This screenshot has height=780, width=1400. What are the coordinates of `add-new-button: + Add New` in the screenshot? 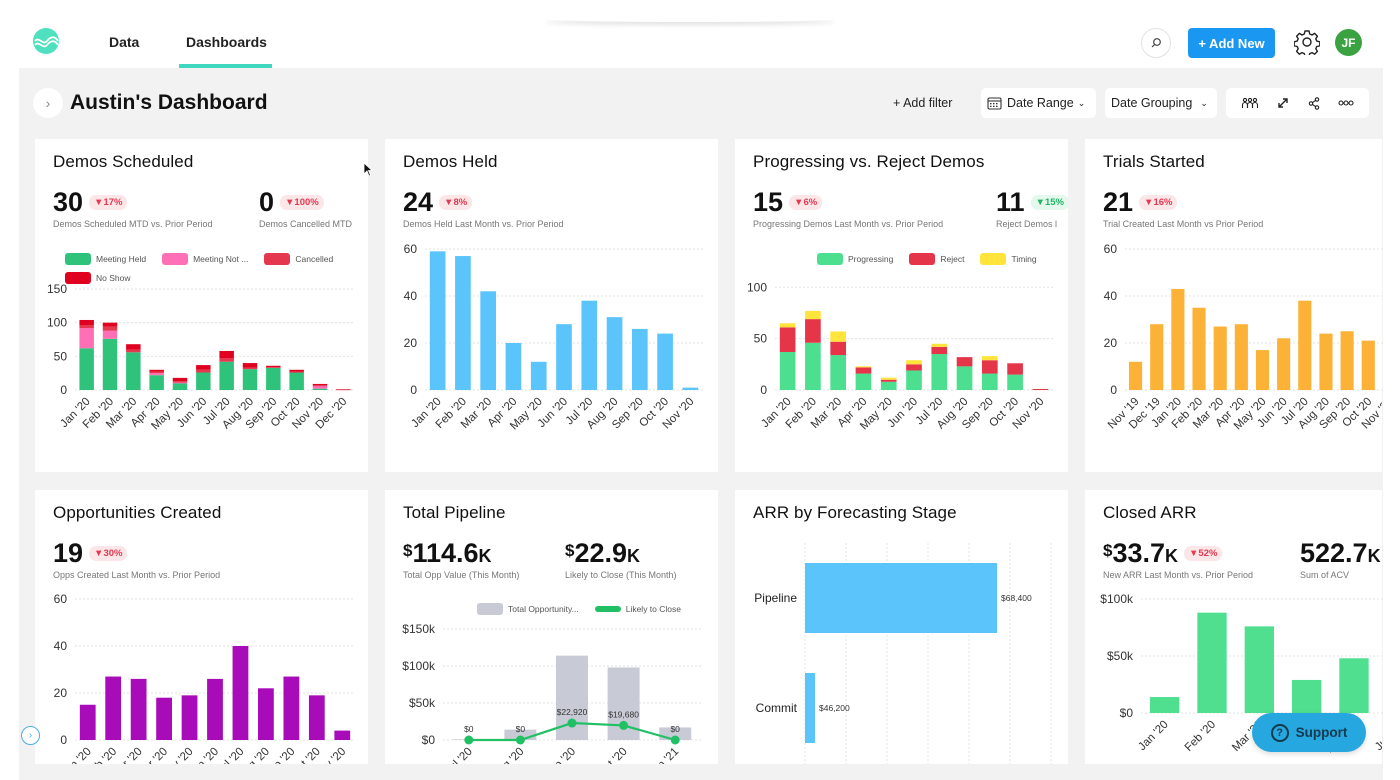 It's located at (1231, 43).